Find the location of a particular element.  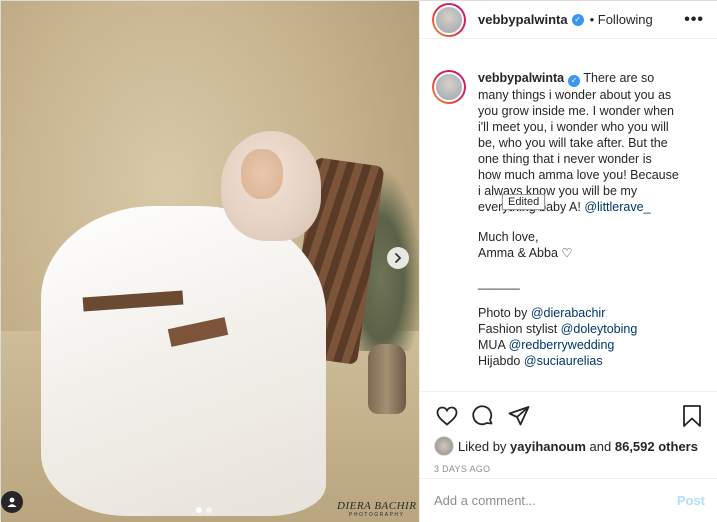

follow-status: • Following is located at coordinates (621, 19).